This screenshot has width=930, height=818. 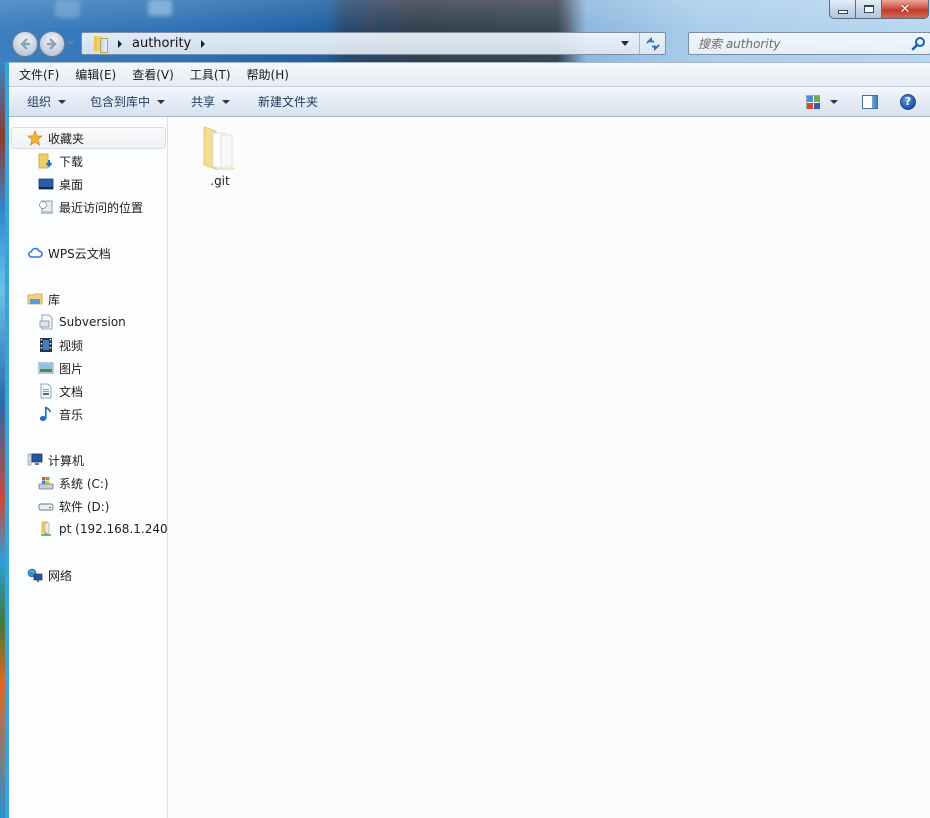 I want to click on nav-network-drive-pt: pt (192.168.1.240 (, so click(x=107, y=529).